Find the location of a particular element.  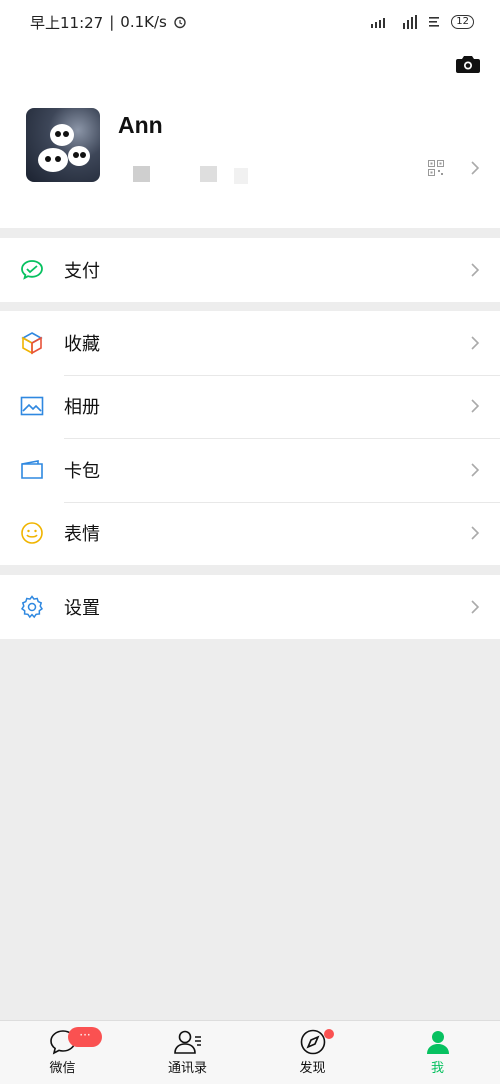

alarm-icon is located at coordinates (180, 22).